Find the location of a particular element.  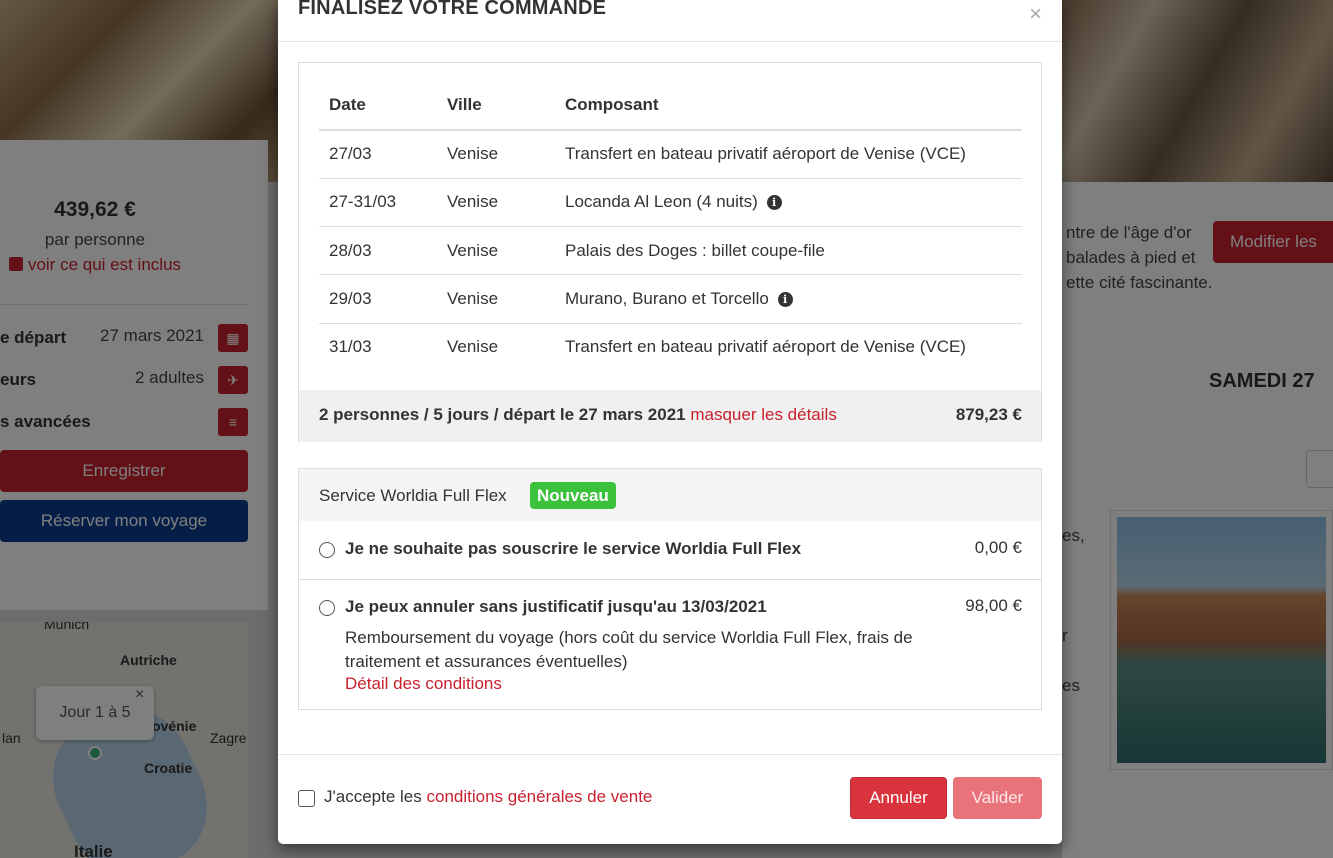

close-icon: × is located at coordinates (1035, 14).